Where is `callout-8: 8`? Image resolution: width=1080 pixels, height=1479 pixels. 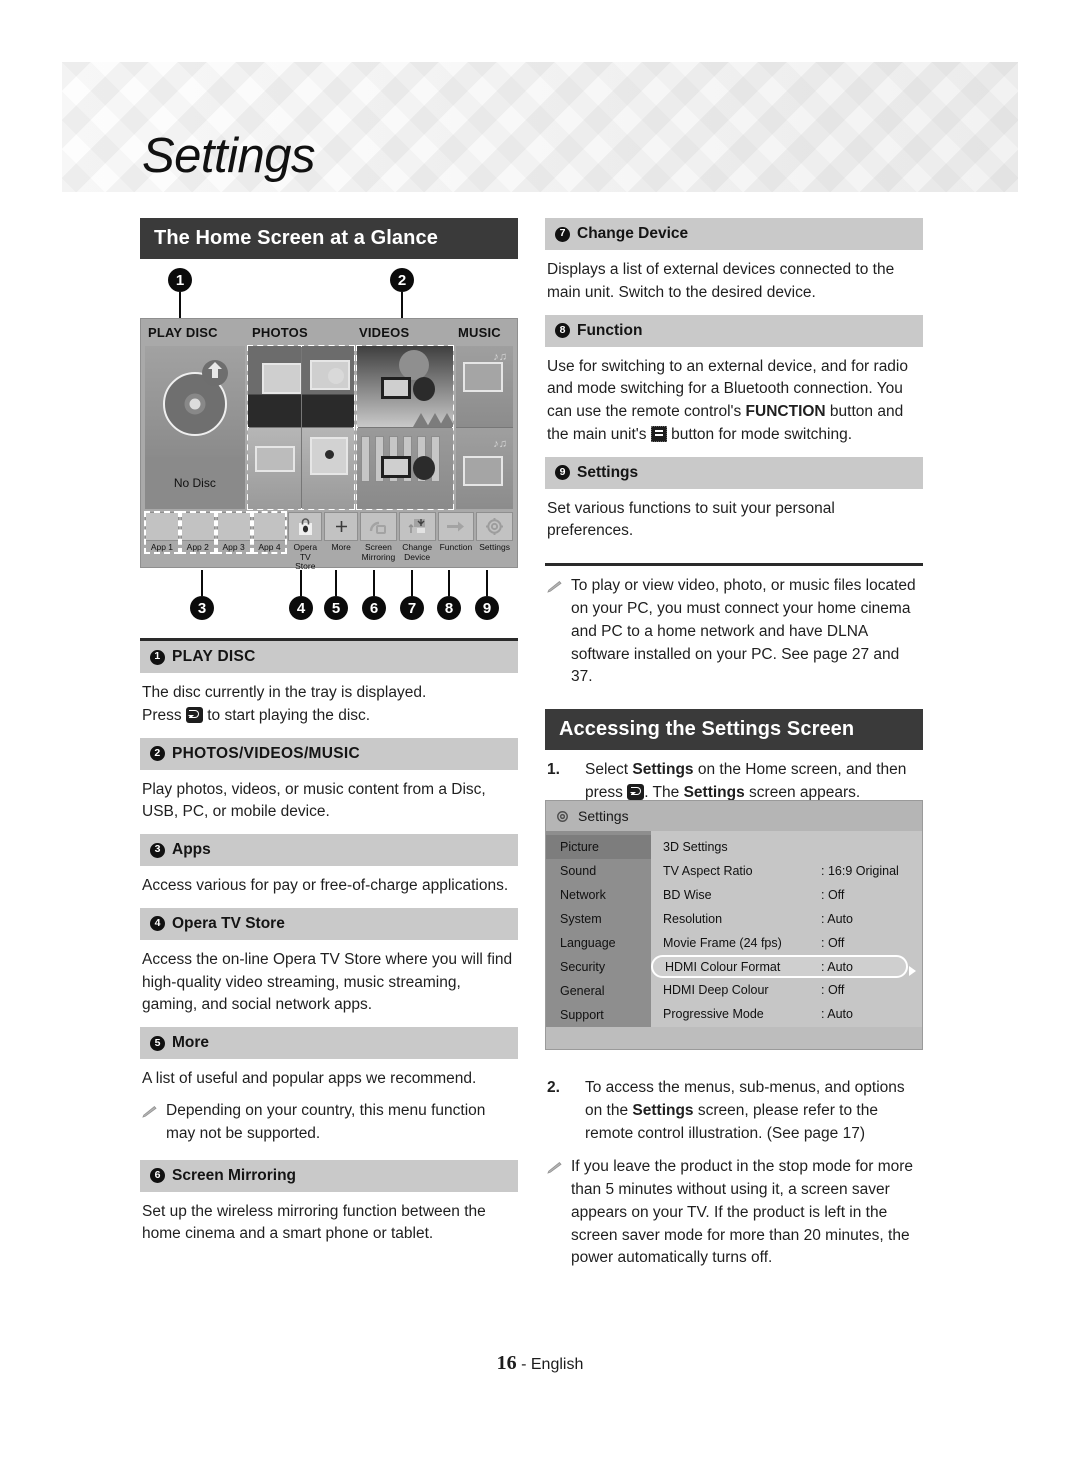
callout-8: 8 is located at coordinates (449, 595).